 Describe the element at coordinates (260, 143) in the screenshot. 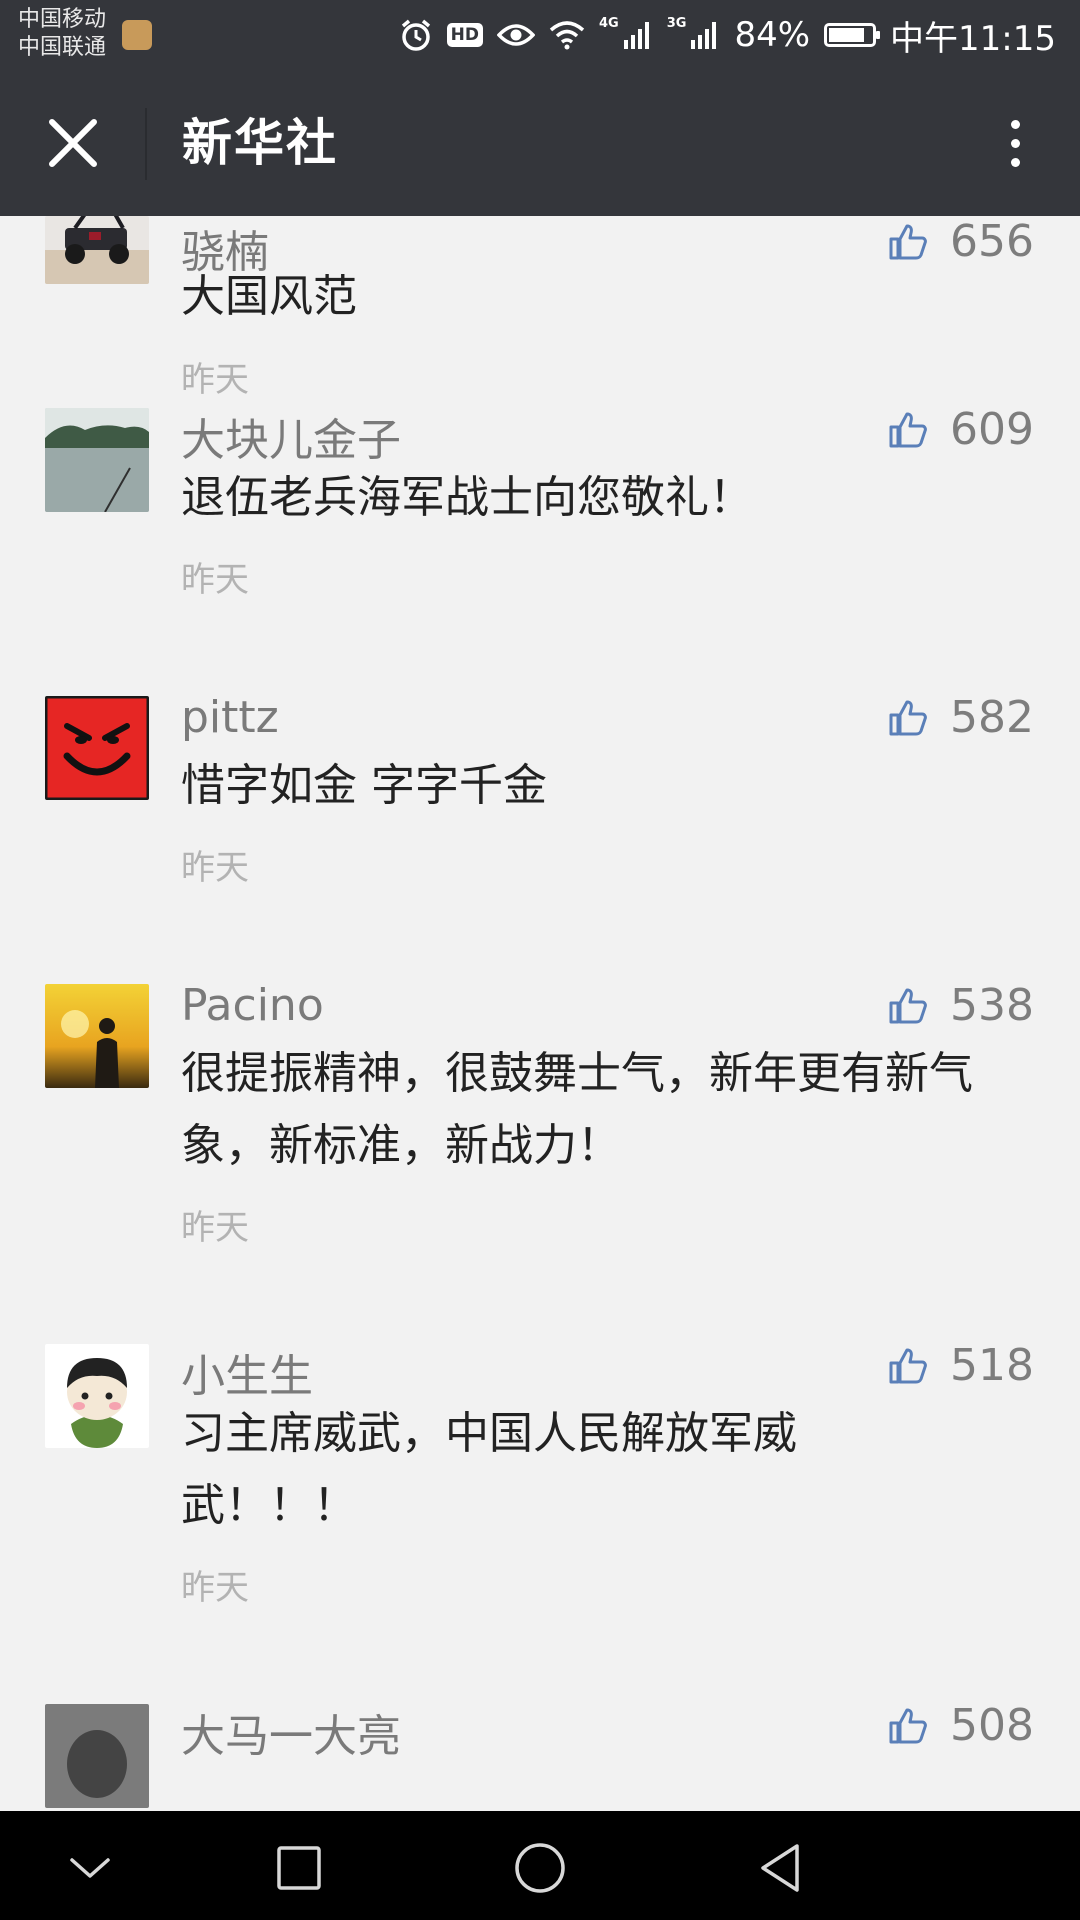

I see `page-title: 新华社` at that location.